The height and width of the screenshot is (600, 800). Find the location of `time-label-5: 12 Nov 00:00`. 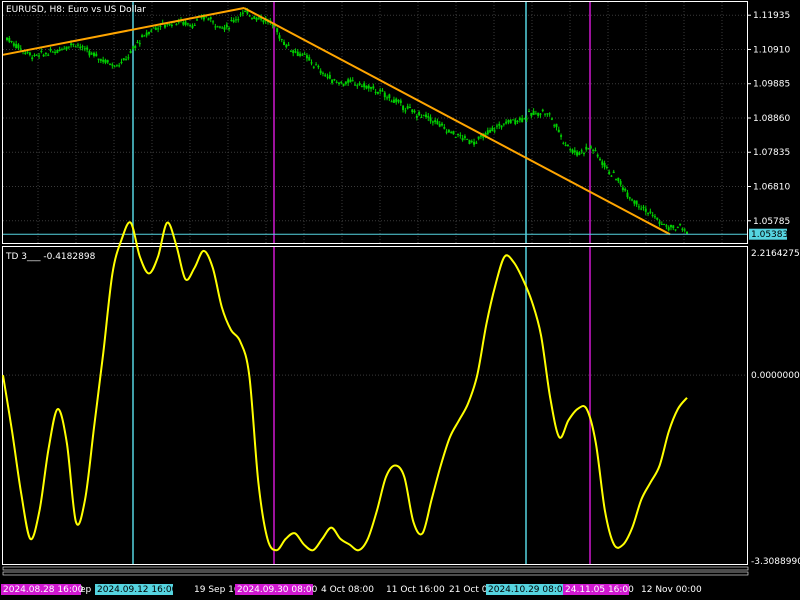

time-label-5: 12 Nov 00:00 is located at coordinates (671, 590).